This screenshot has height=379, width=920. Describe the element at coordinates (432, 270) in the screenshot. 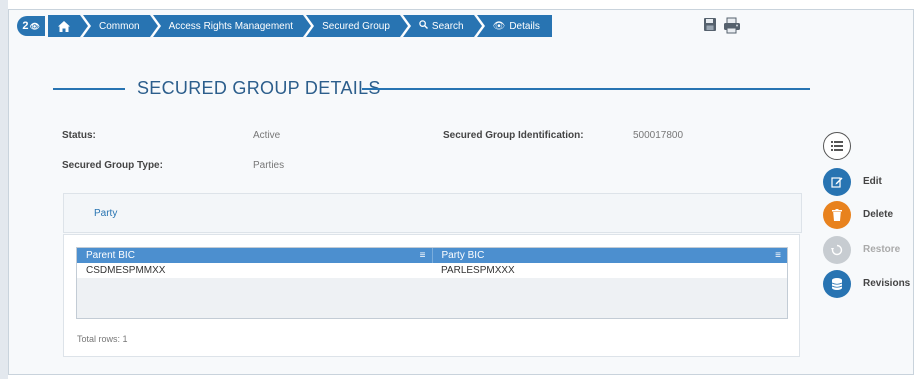

I see `table-row: CSDMESPMMXX PARLESPMXXX` at that location.